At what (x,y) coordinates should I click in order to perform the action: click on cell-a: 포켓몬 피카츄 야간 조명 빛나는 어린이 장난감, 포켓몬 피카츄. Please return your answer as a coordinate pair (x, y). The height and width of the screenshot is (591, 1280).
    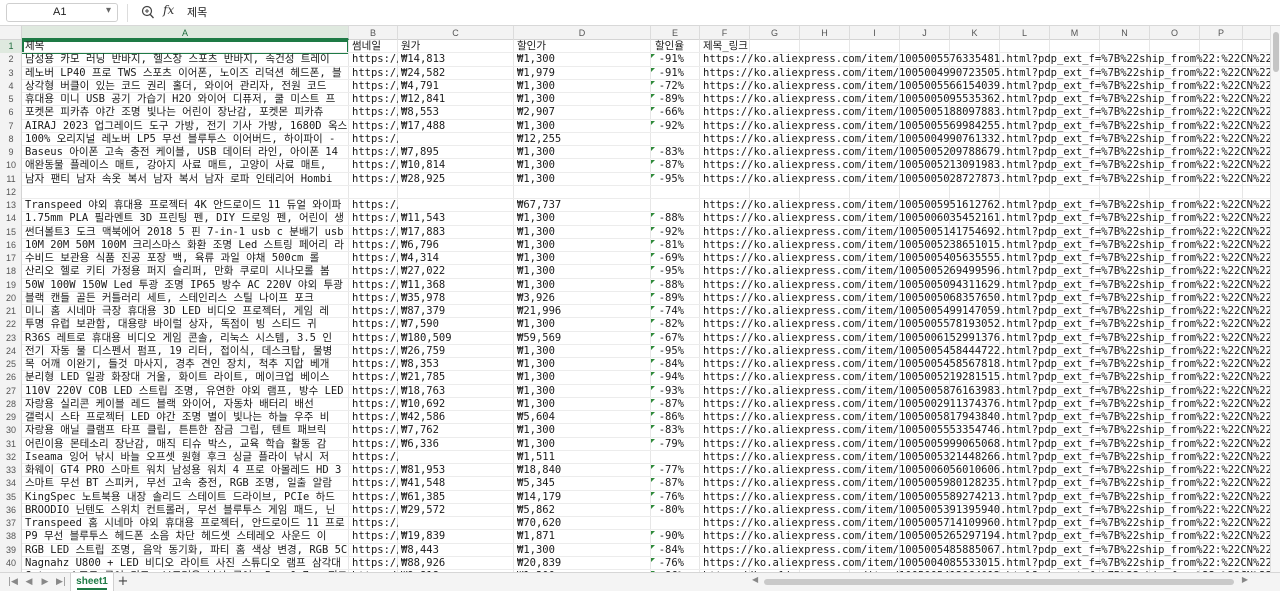
    Looking at the image, I should click on (185, 112).